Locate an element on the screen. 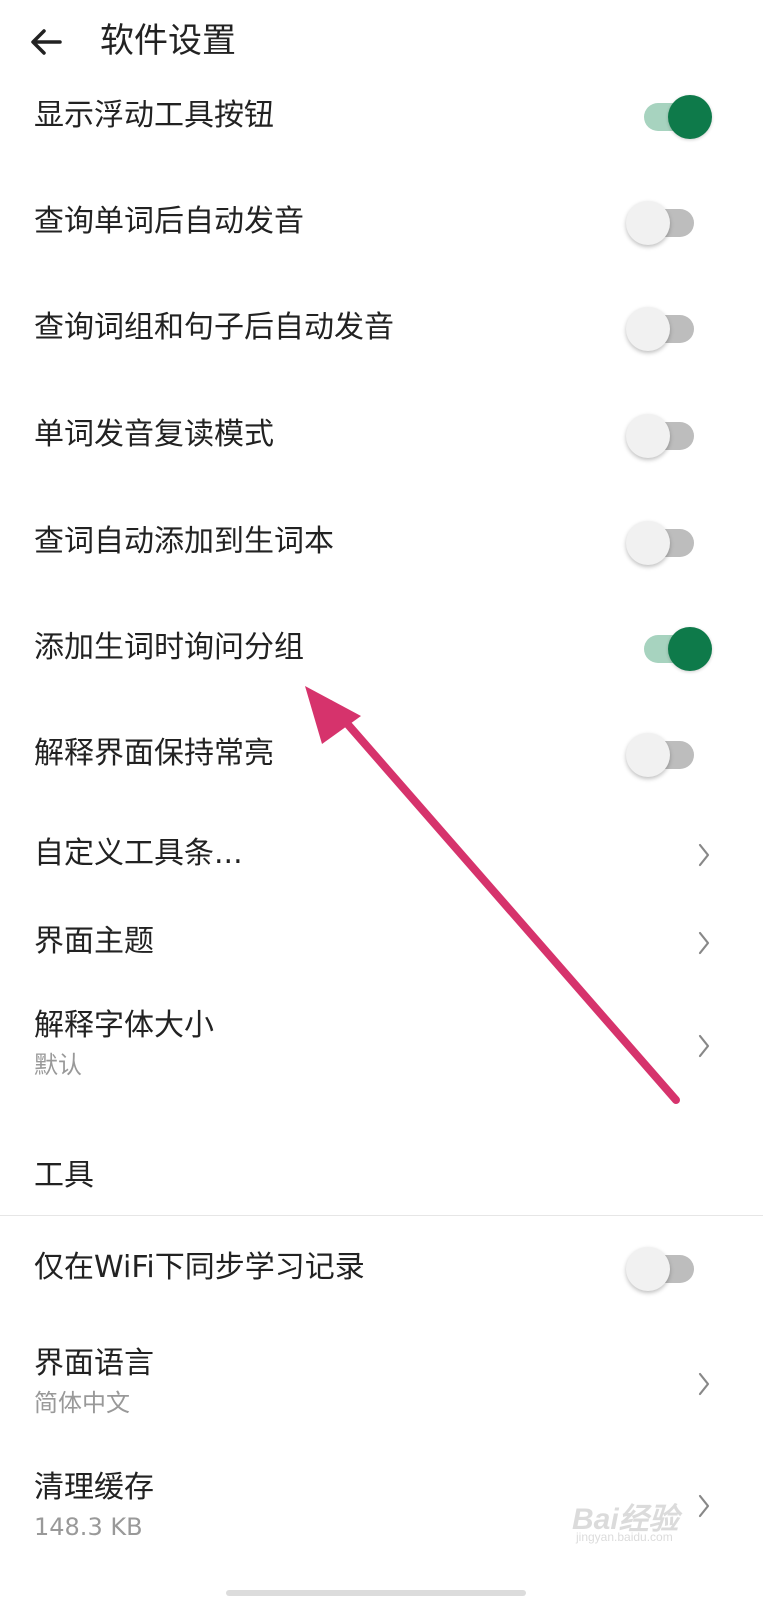 Image resolution: width=763 pixels, height=1600 pixels. section-divider is located at coordinates (381, 1215).